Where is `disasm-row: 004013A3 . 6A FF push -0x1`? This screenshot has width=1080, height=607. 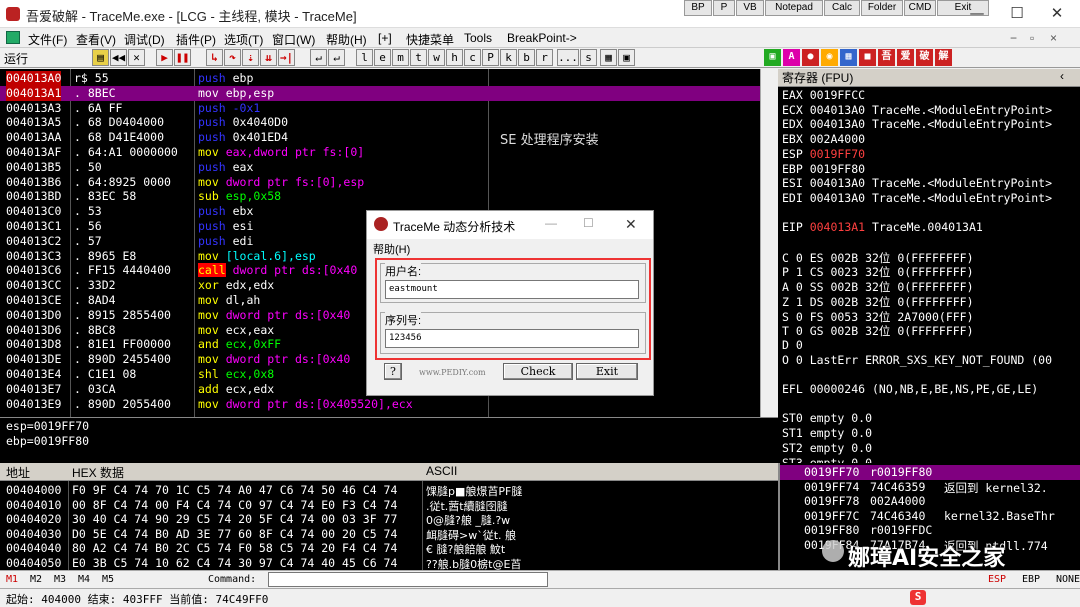
disasm-row: 004013A3 . 6A FF push -0x1 is located at coordinates (380, 108).